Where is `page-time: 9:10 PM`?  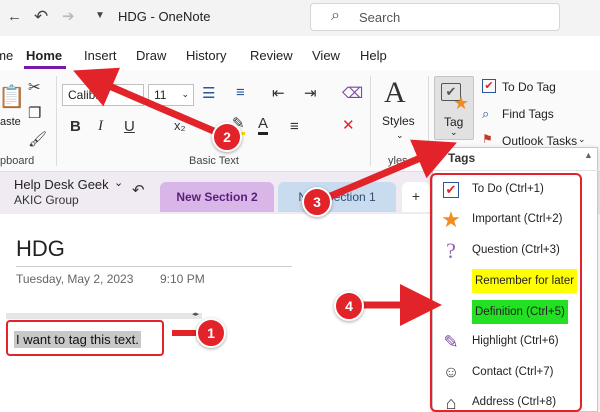 page-time: 9:10 PM is located at coordinates (182, 279).